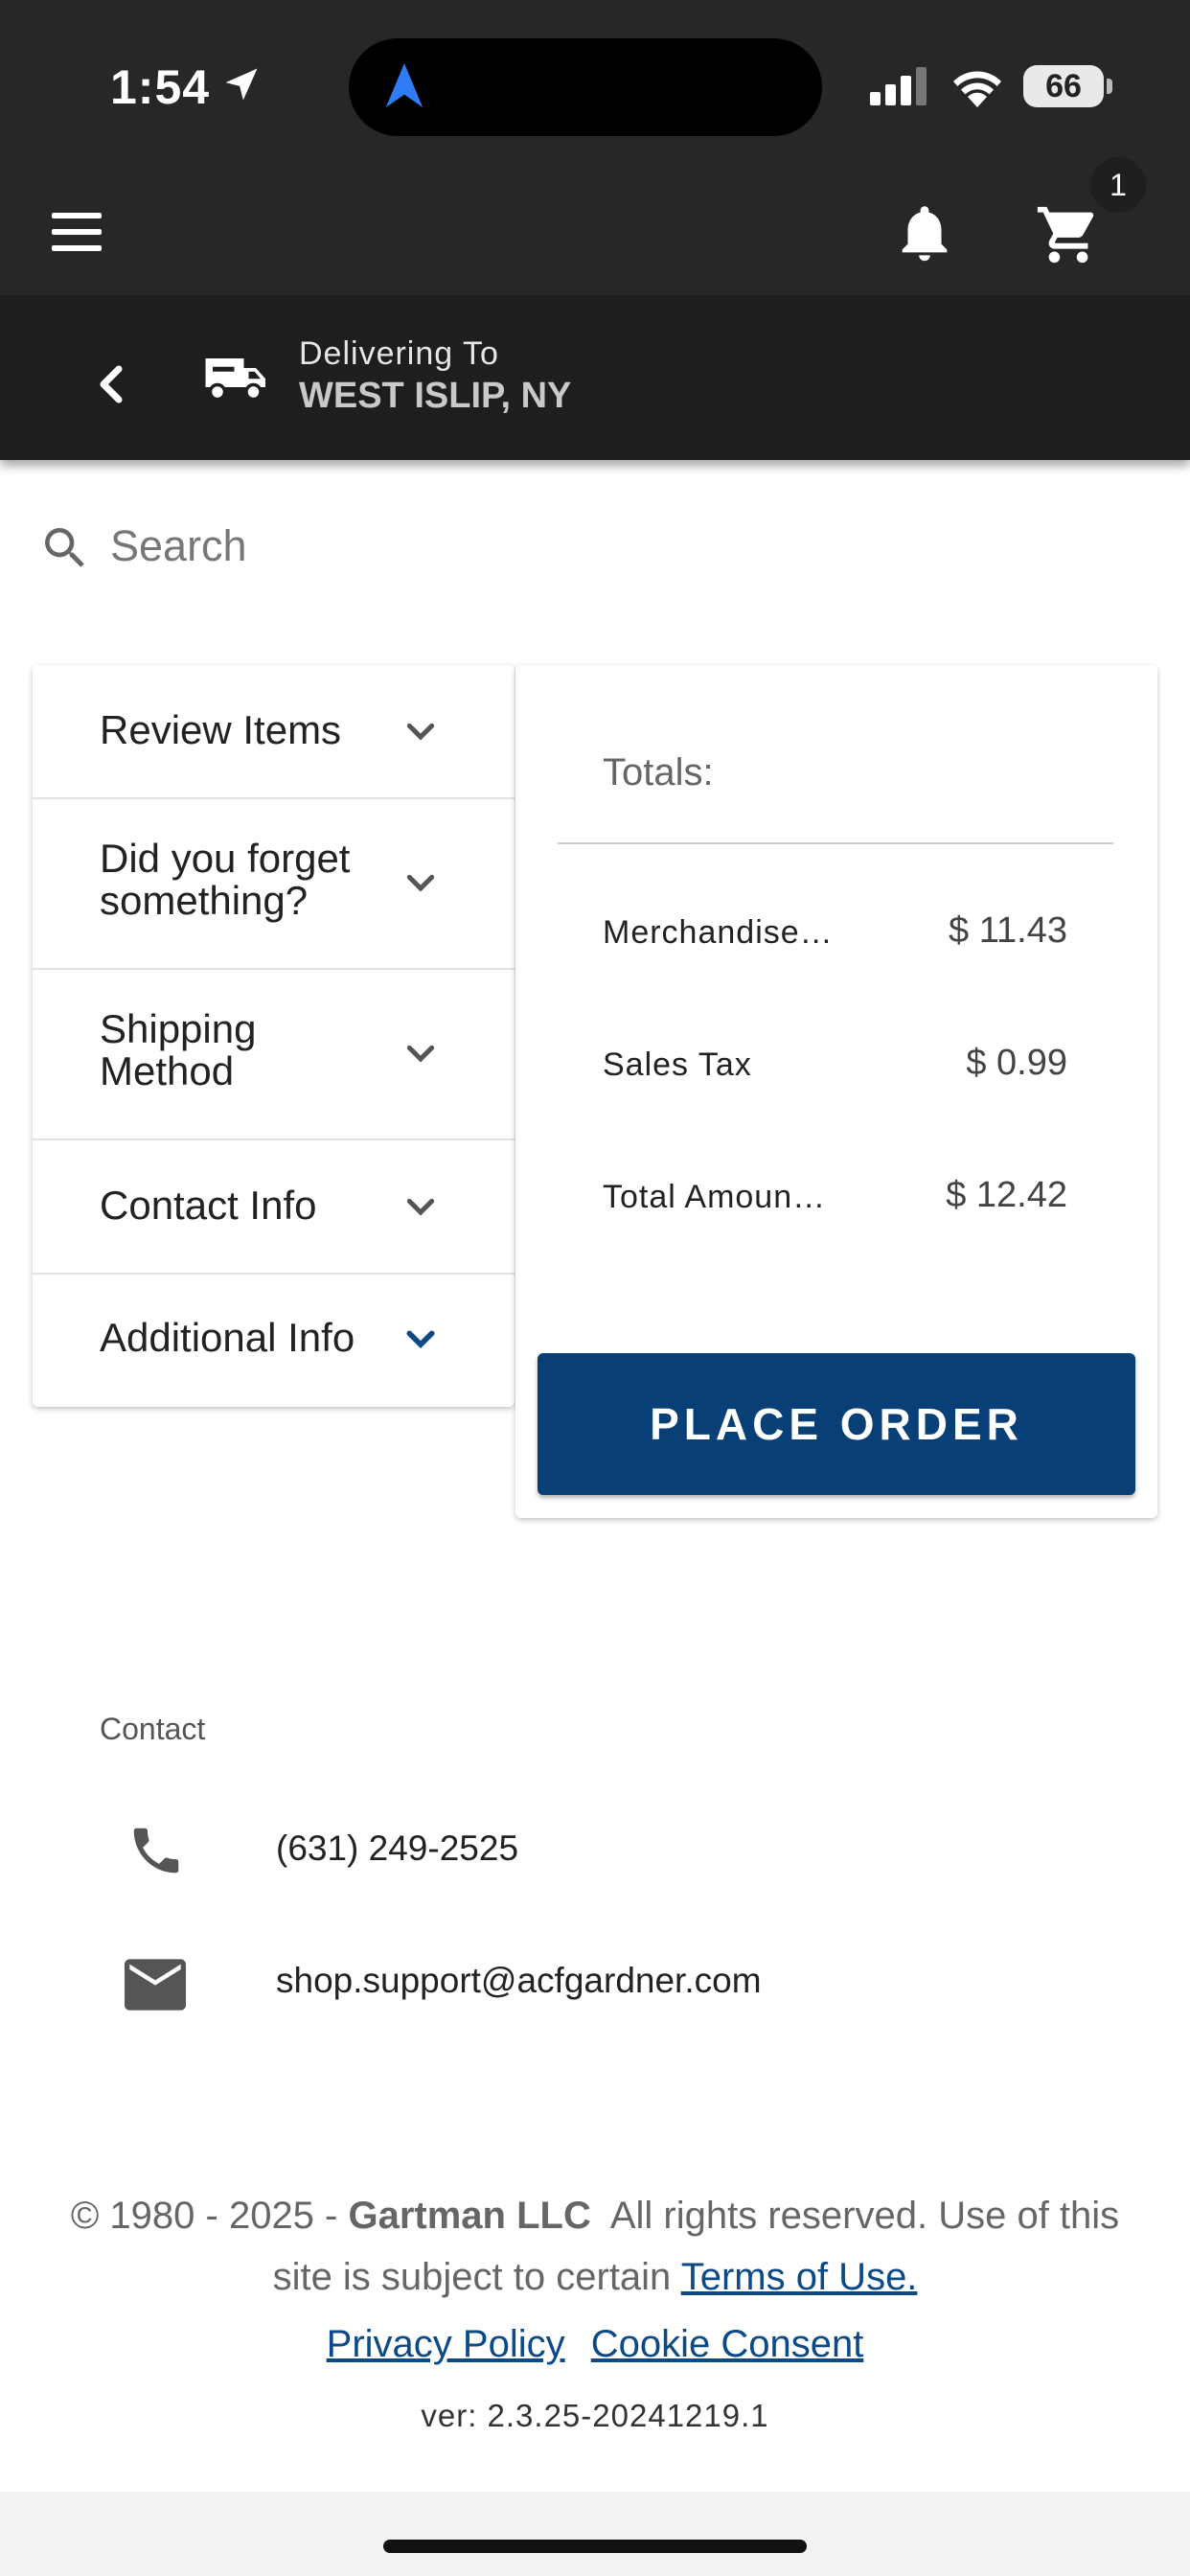 The height and width of the screenshot is (2576, 1190). Describe the element at coordinates (160, 87) in the screenshot. I see `status-time: 1:54` at that location.